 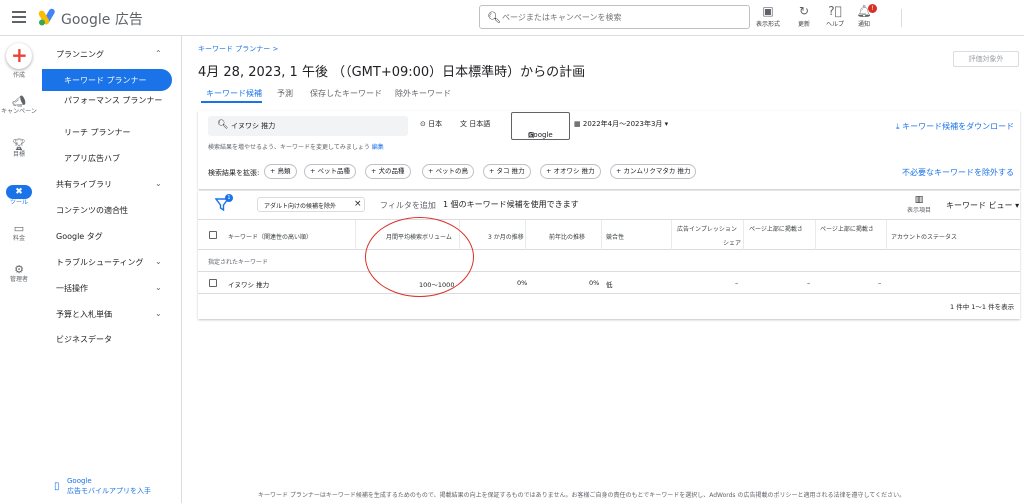 I want to click on tab-negative-keywords: 除外キーワード, so click(x=423, y=93).